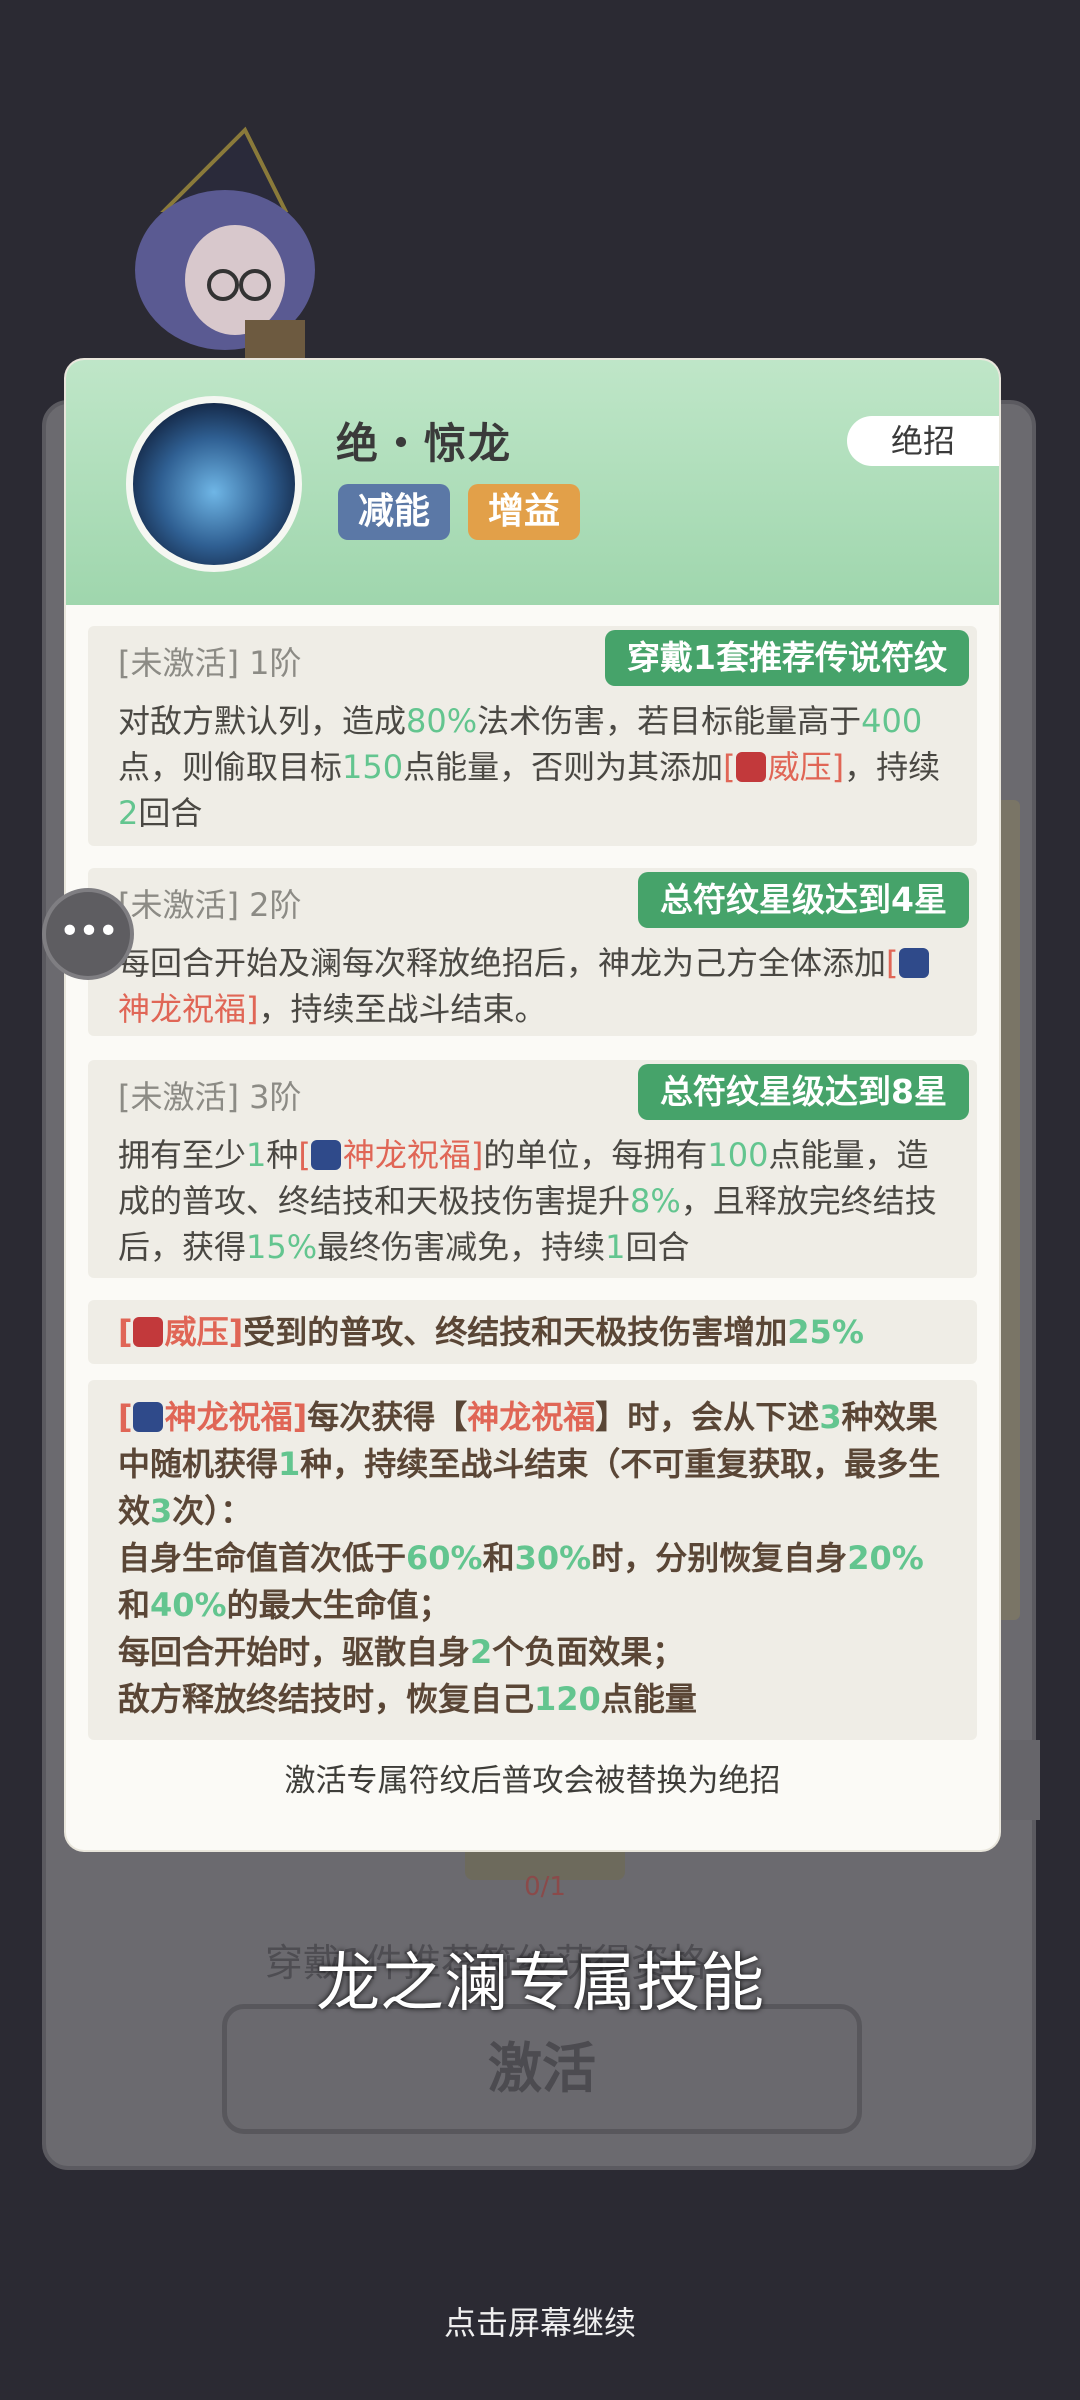 This screenshot has width=1080, height=2400. What do you see at coordinates (540, 1984) in the screenshot?
I see `video-subtitle: 龙之澜专属技能` at bounding box center [540, 1984].